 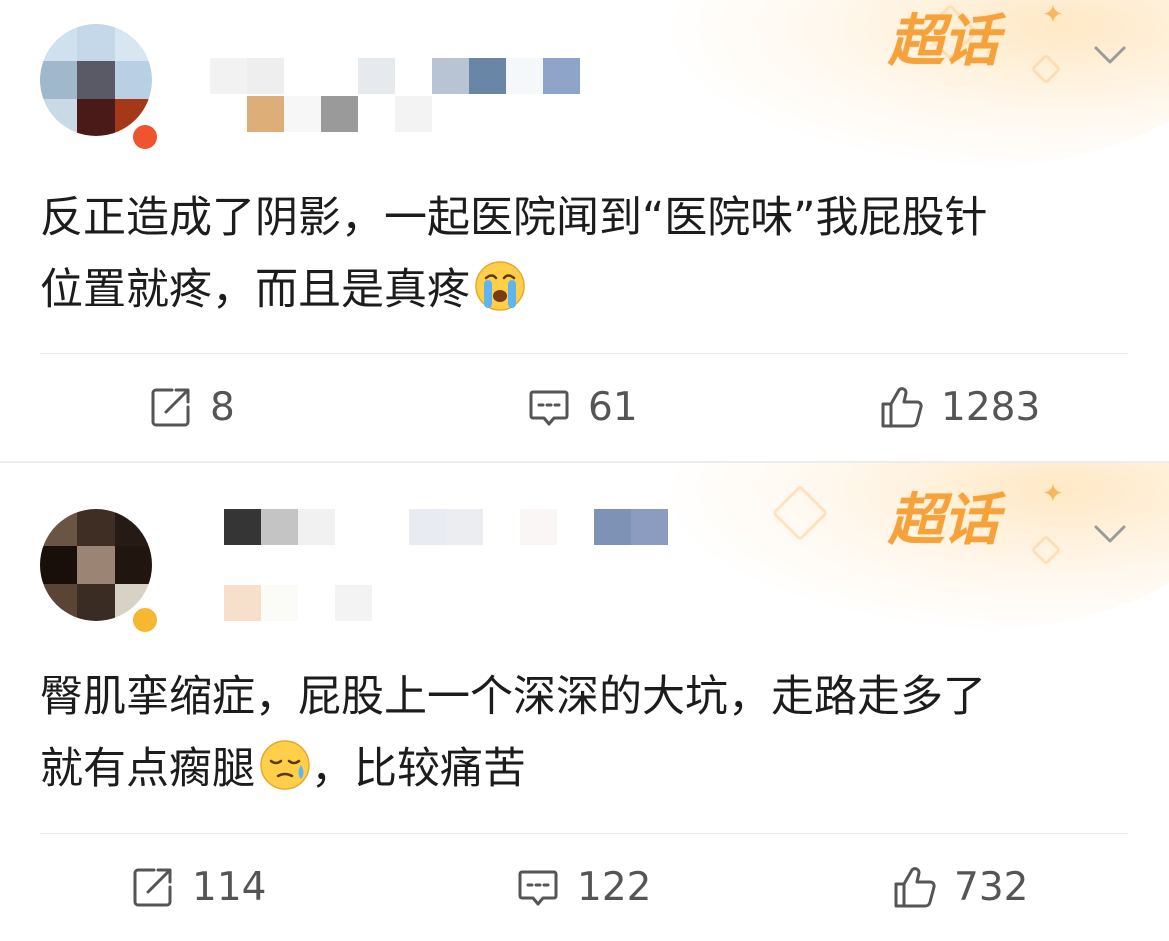 I want to click on like-button: 1283, so click(x=959, y=407).